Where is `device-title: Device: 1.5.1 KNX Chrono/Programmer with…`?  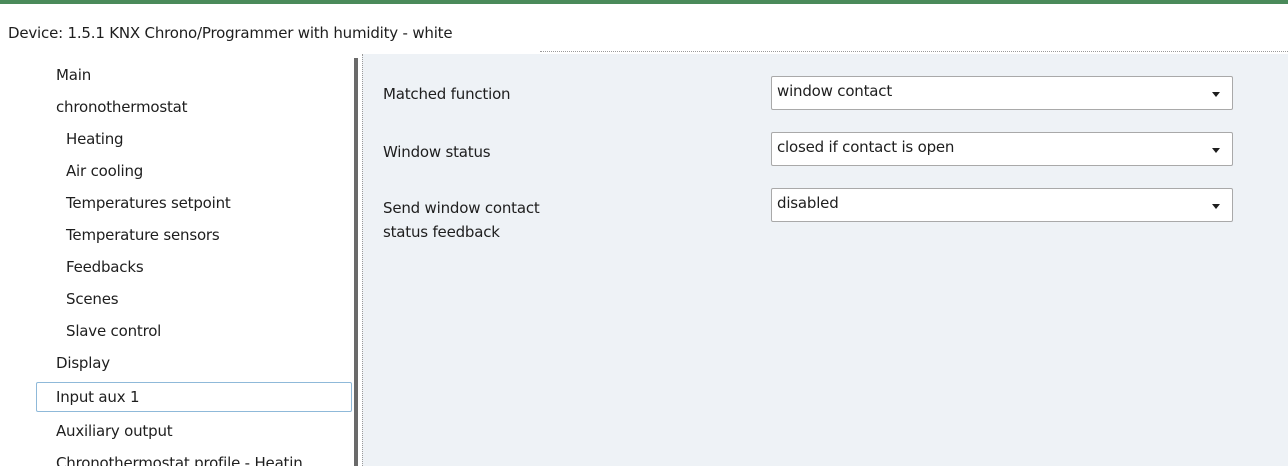 device-title: Device: 1.5.1 KNX Chrono/Programmer with… is located at coordinates (644, 28).